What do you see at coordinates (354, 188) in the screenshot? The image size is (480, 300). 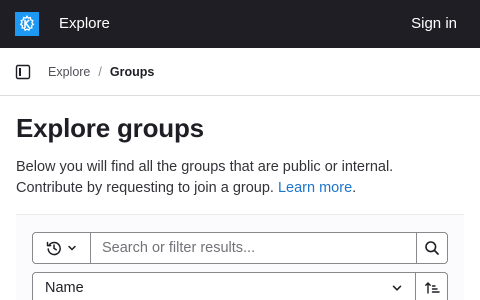 I see `description-period: .` at bounding box center [354, 188].